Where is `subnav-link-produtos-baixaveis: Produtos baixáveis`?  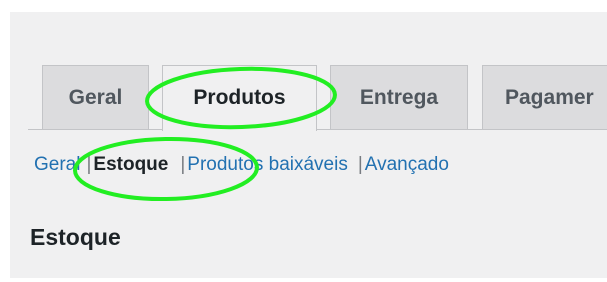 subnav-link-produtos-baixaveis: Produtos baixáveis is located at coordinates (267, 164).